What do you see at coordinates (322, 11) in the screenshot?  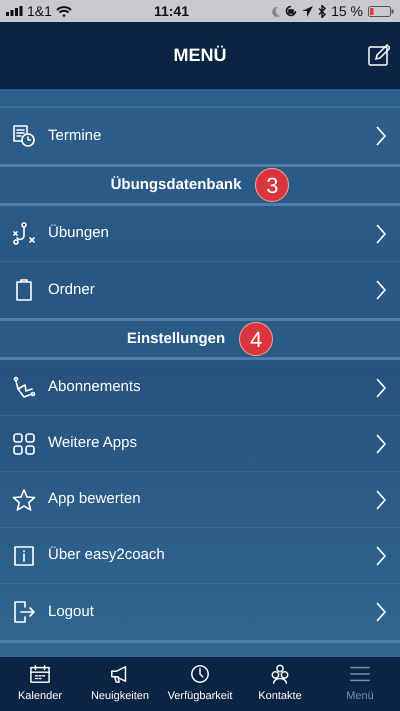 I see `bluetooth-icon` at bounding box center [322, 11].